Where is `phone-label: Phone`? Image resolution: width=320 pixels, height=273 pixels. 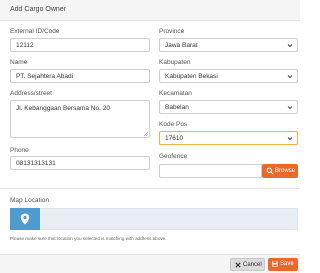
phone-label: Phone is located at coordinates (19, 150).